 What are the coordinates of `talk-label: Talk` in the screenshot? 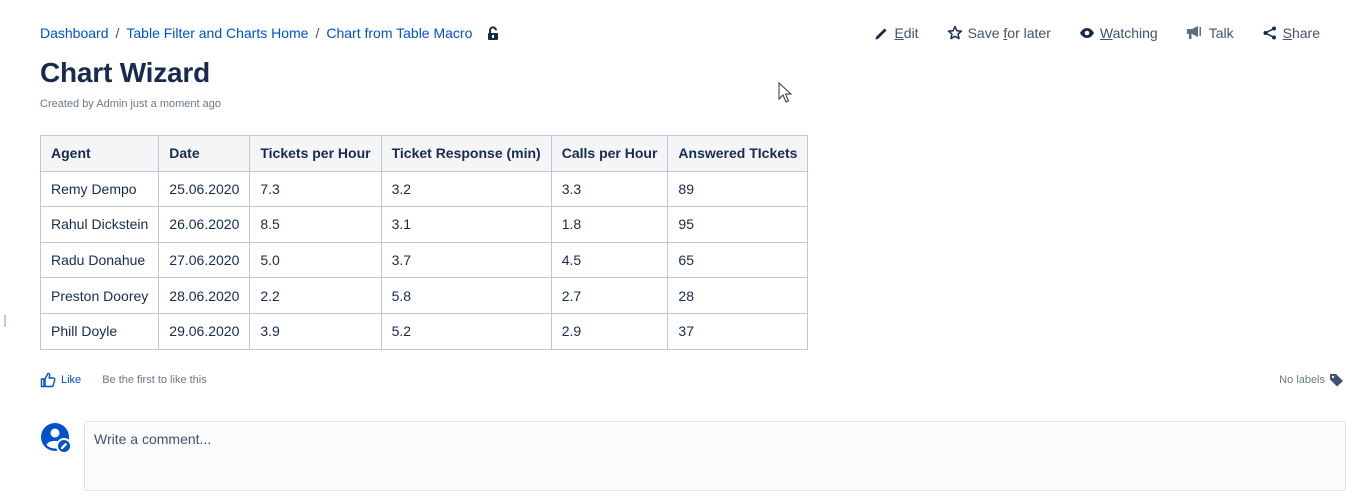 It's located at (1221, 33).